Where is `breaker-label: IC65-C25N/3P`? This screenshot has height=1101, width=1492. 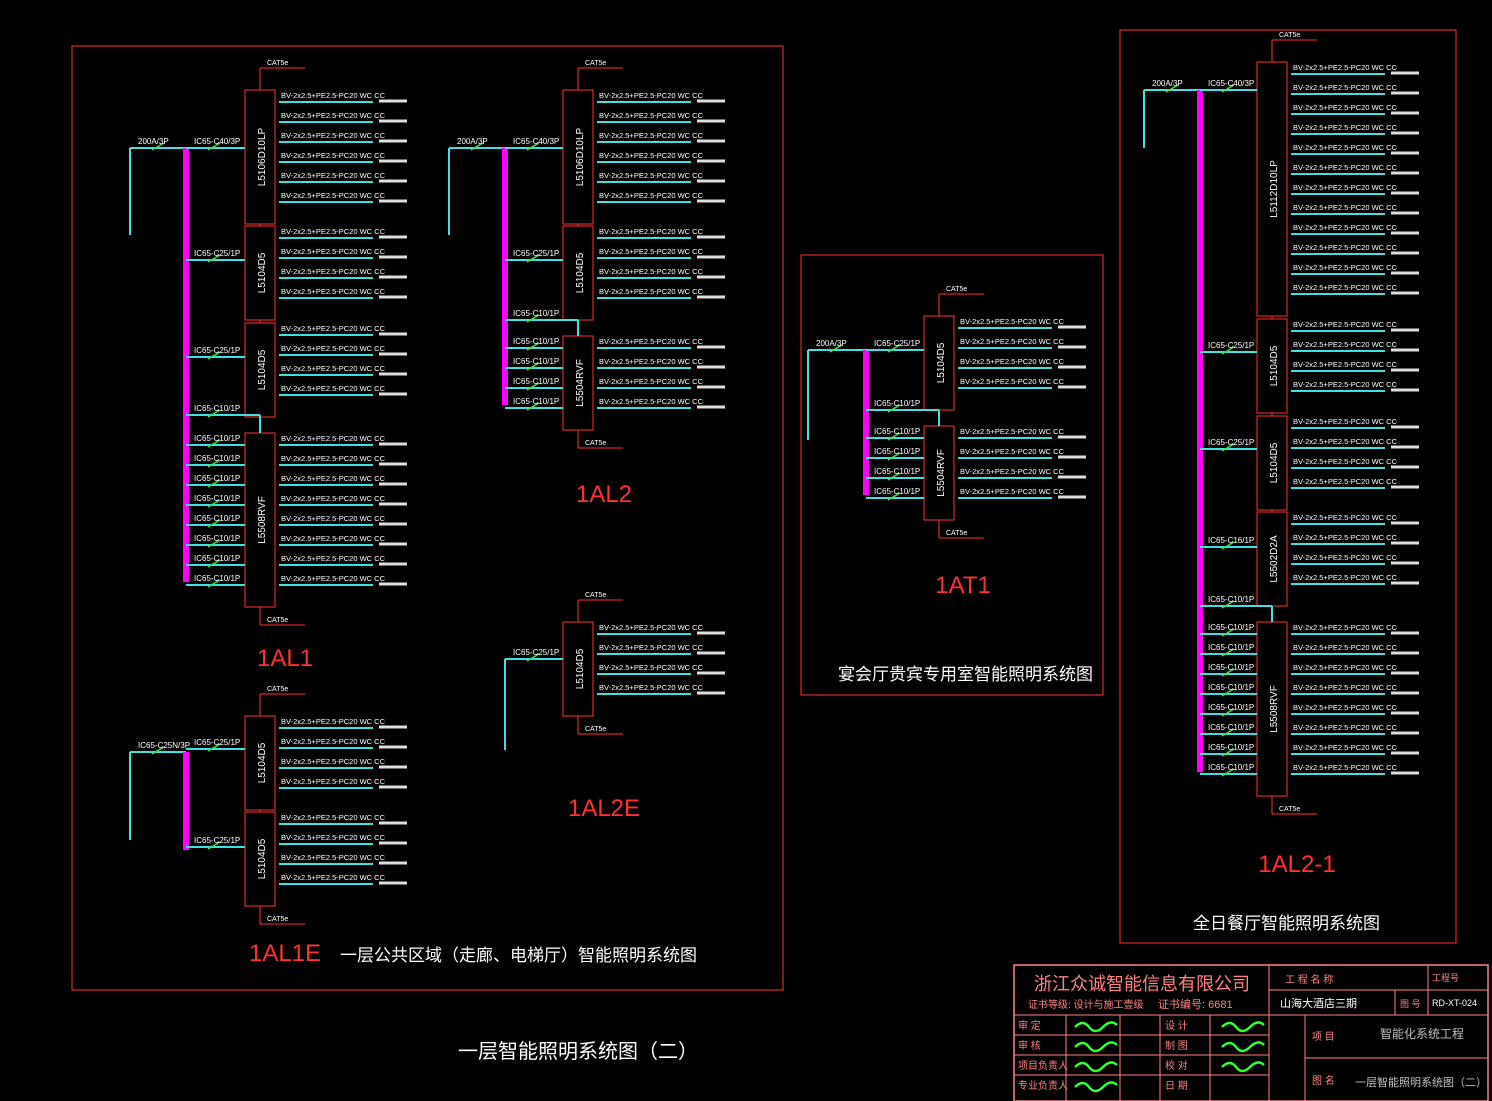 breaker-label: IC65-C25N/3P is located at coordinates (164, 745).